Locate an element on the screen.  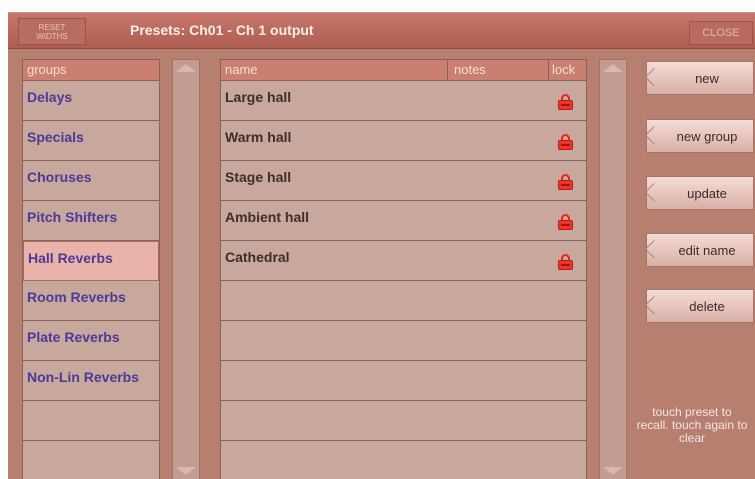
group-label: Hall Reverbs is located at coordinates (70, 258).